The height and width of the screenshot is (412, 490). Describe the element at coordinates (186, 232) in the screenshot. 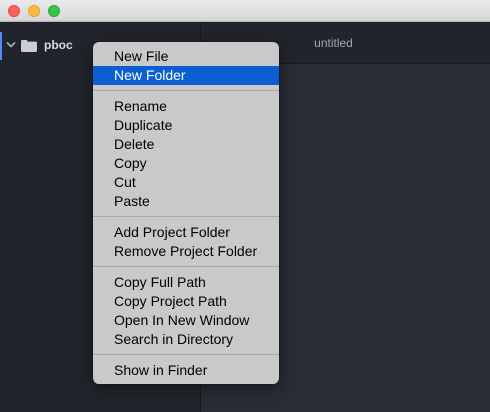

I see `menu-item-add-project-folder: Add Project Folder` at that location.